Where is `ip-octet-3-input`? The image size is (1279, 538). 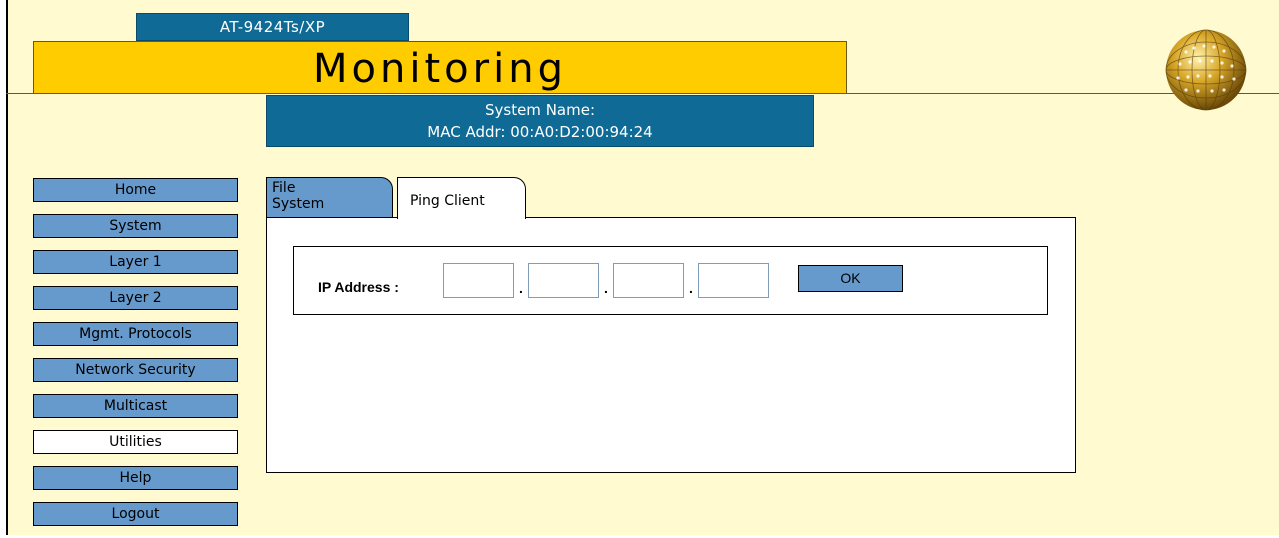 ip-octet-3-input is located at coordinates (648, 280).